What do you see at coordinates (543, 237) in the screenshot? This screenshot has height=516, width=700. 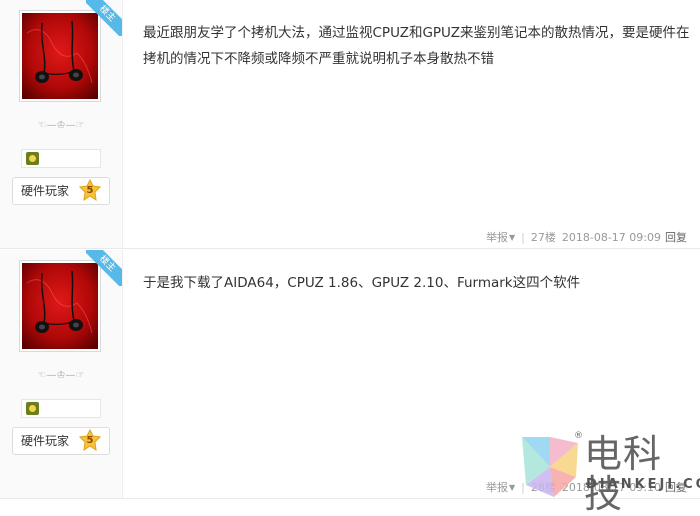 I see `floor-number: 27楼` at bounding box center [543, 237].